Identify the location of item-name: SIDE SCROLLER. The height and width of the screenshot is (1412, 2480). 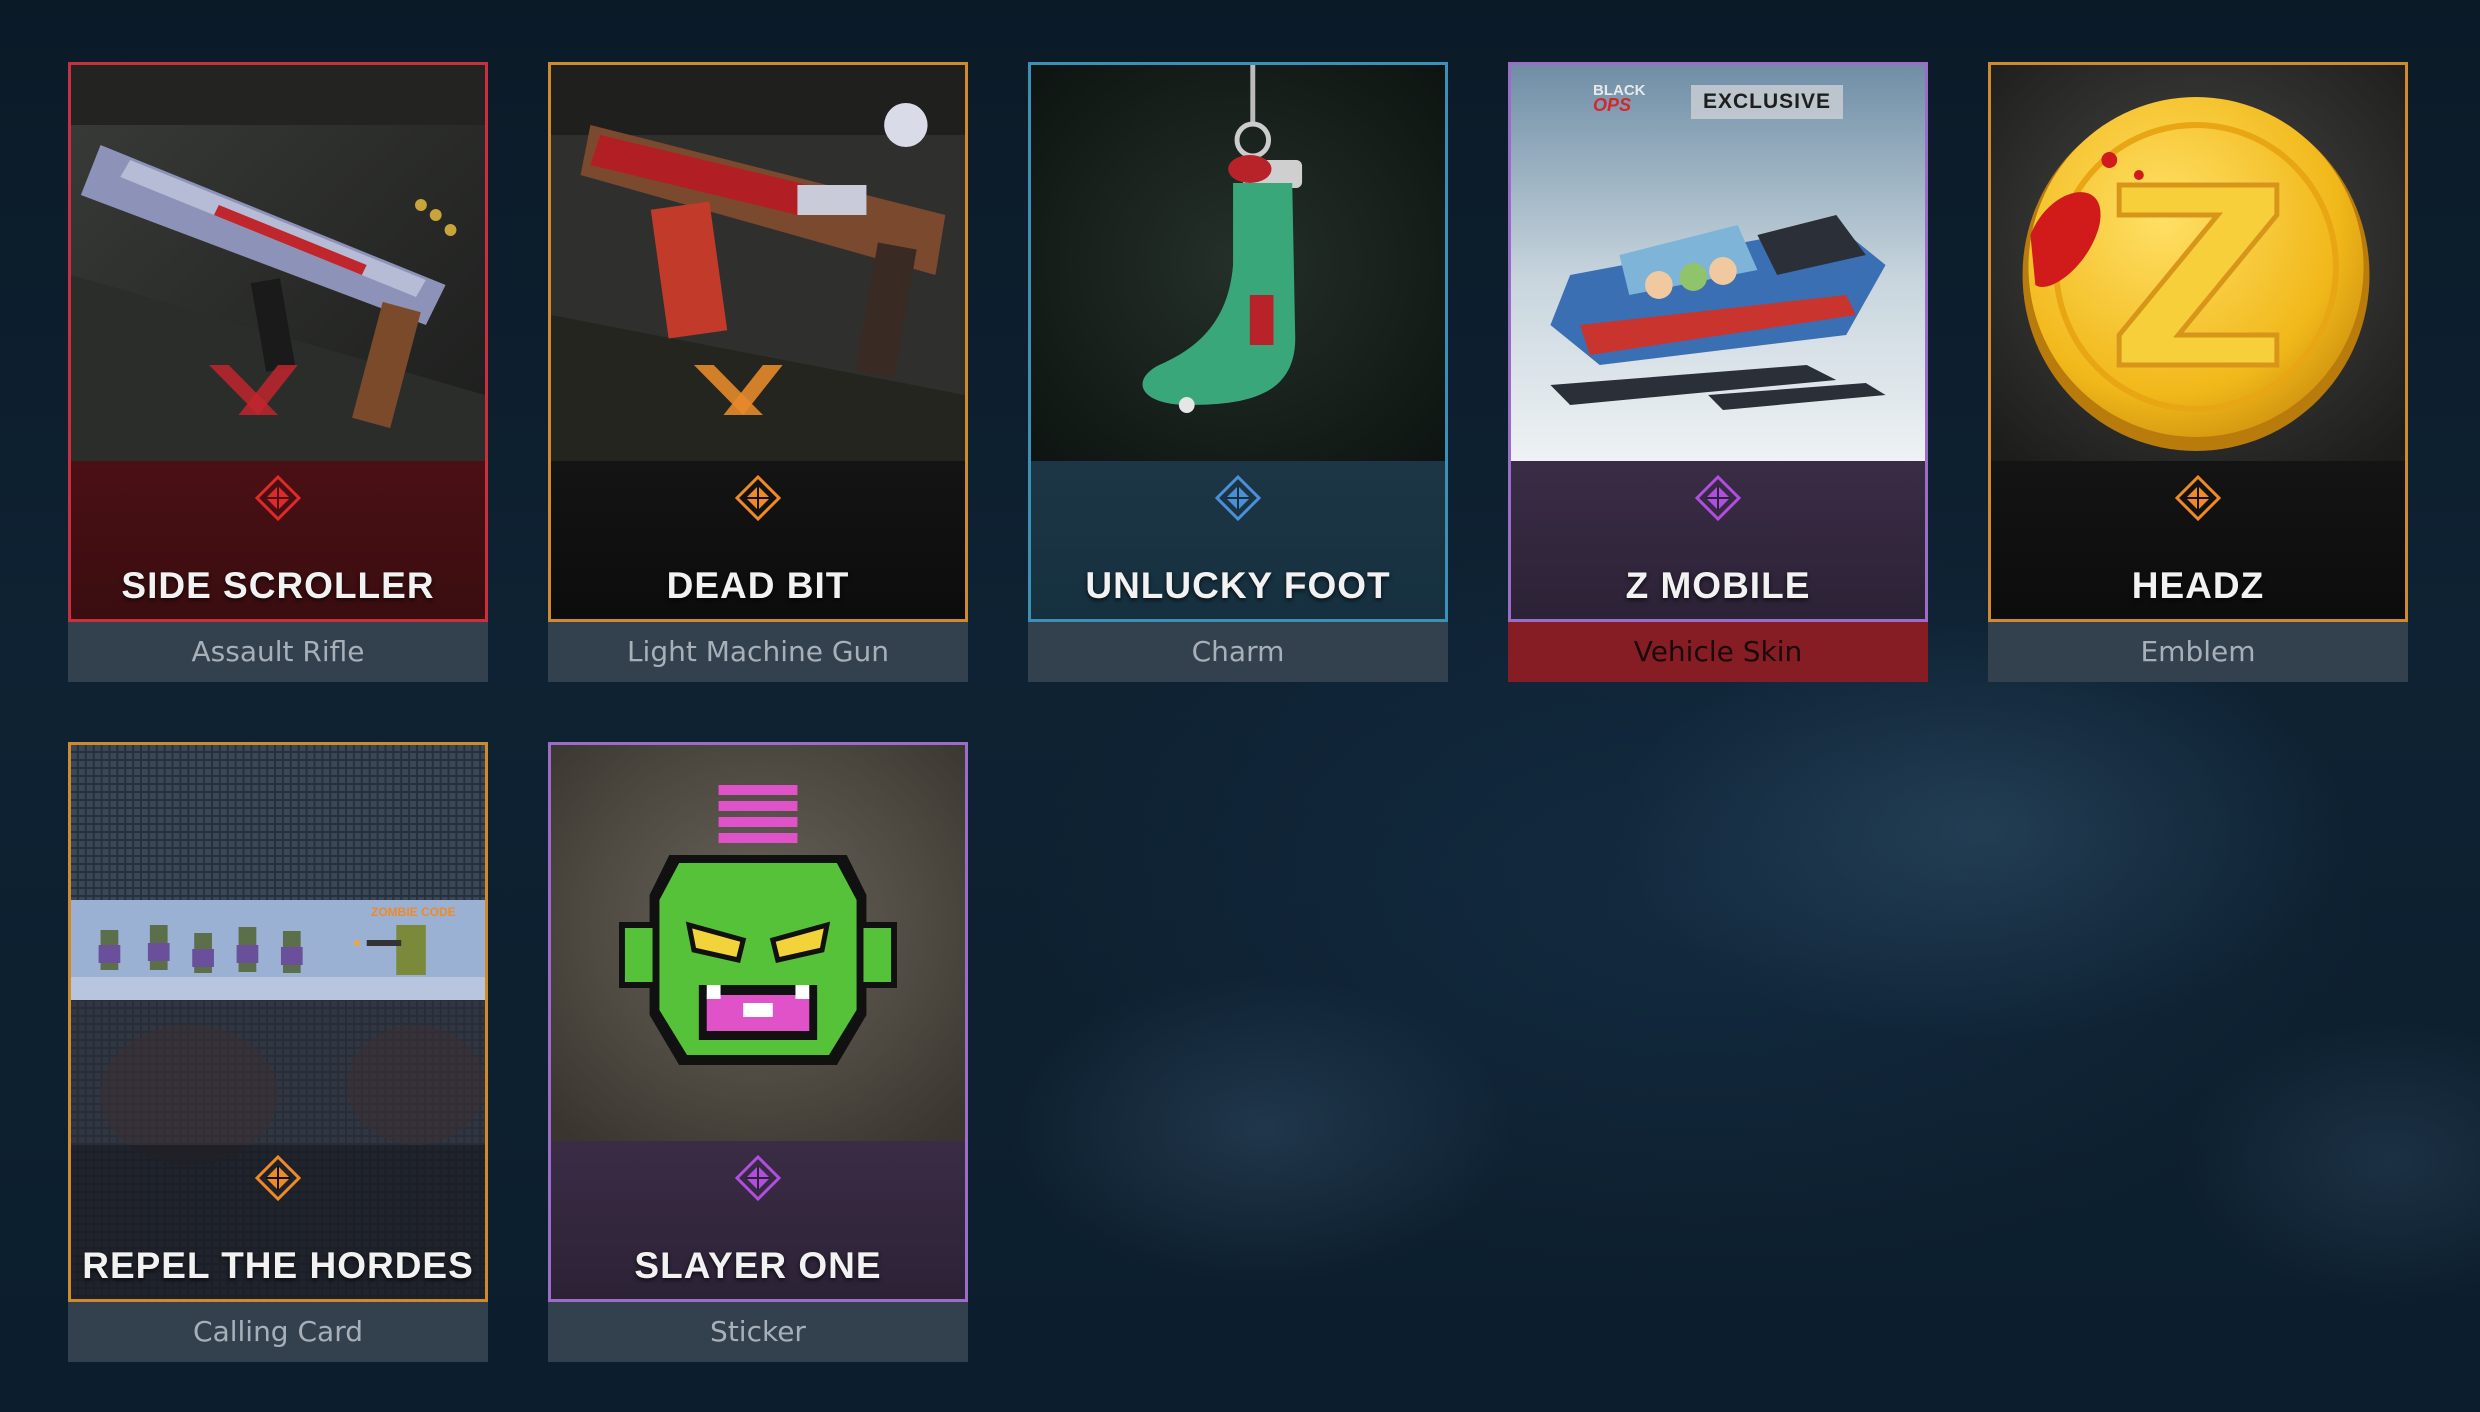
(278, 585).